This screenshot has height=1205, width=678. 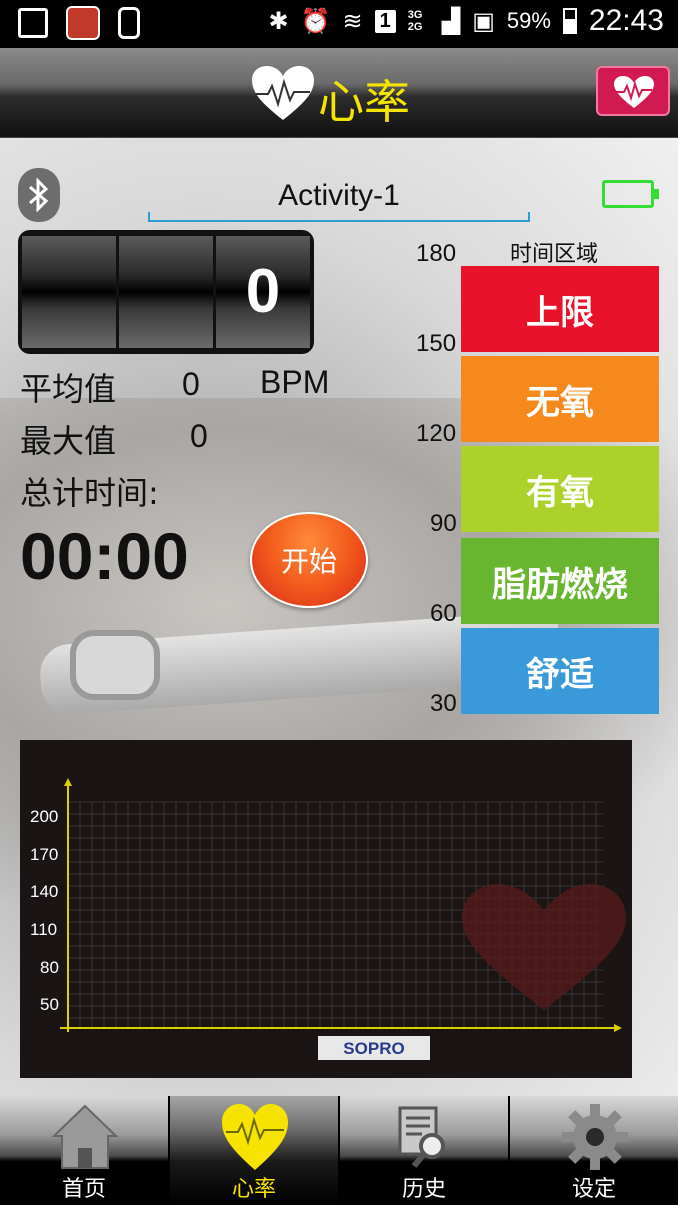 What do you see at coordinates (436, 343) in the screenshot?
I see `zone-scale-label: 150` at bounding box center [436, 343].